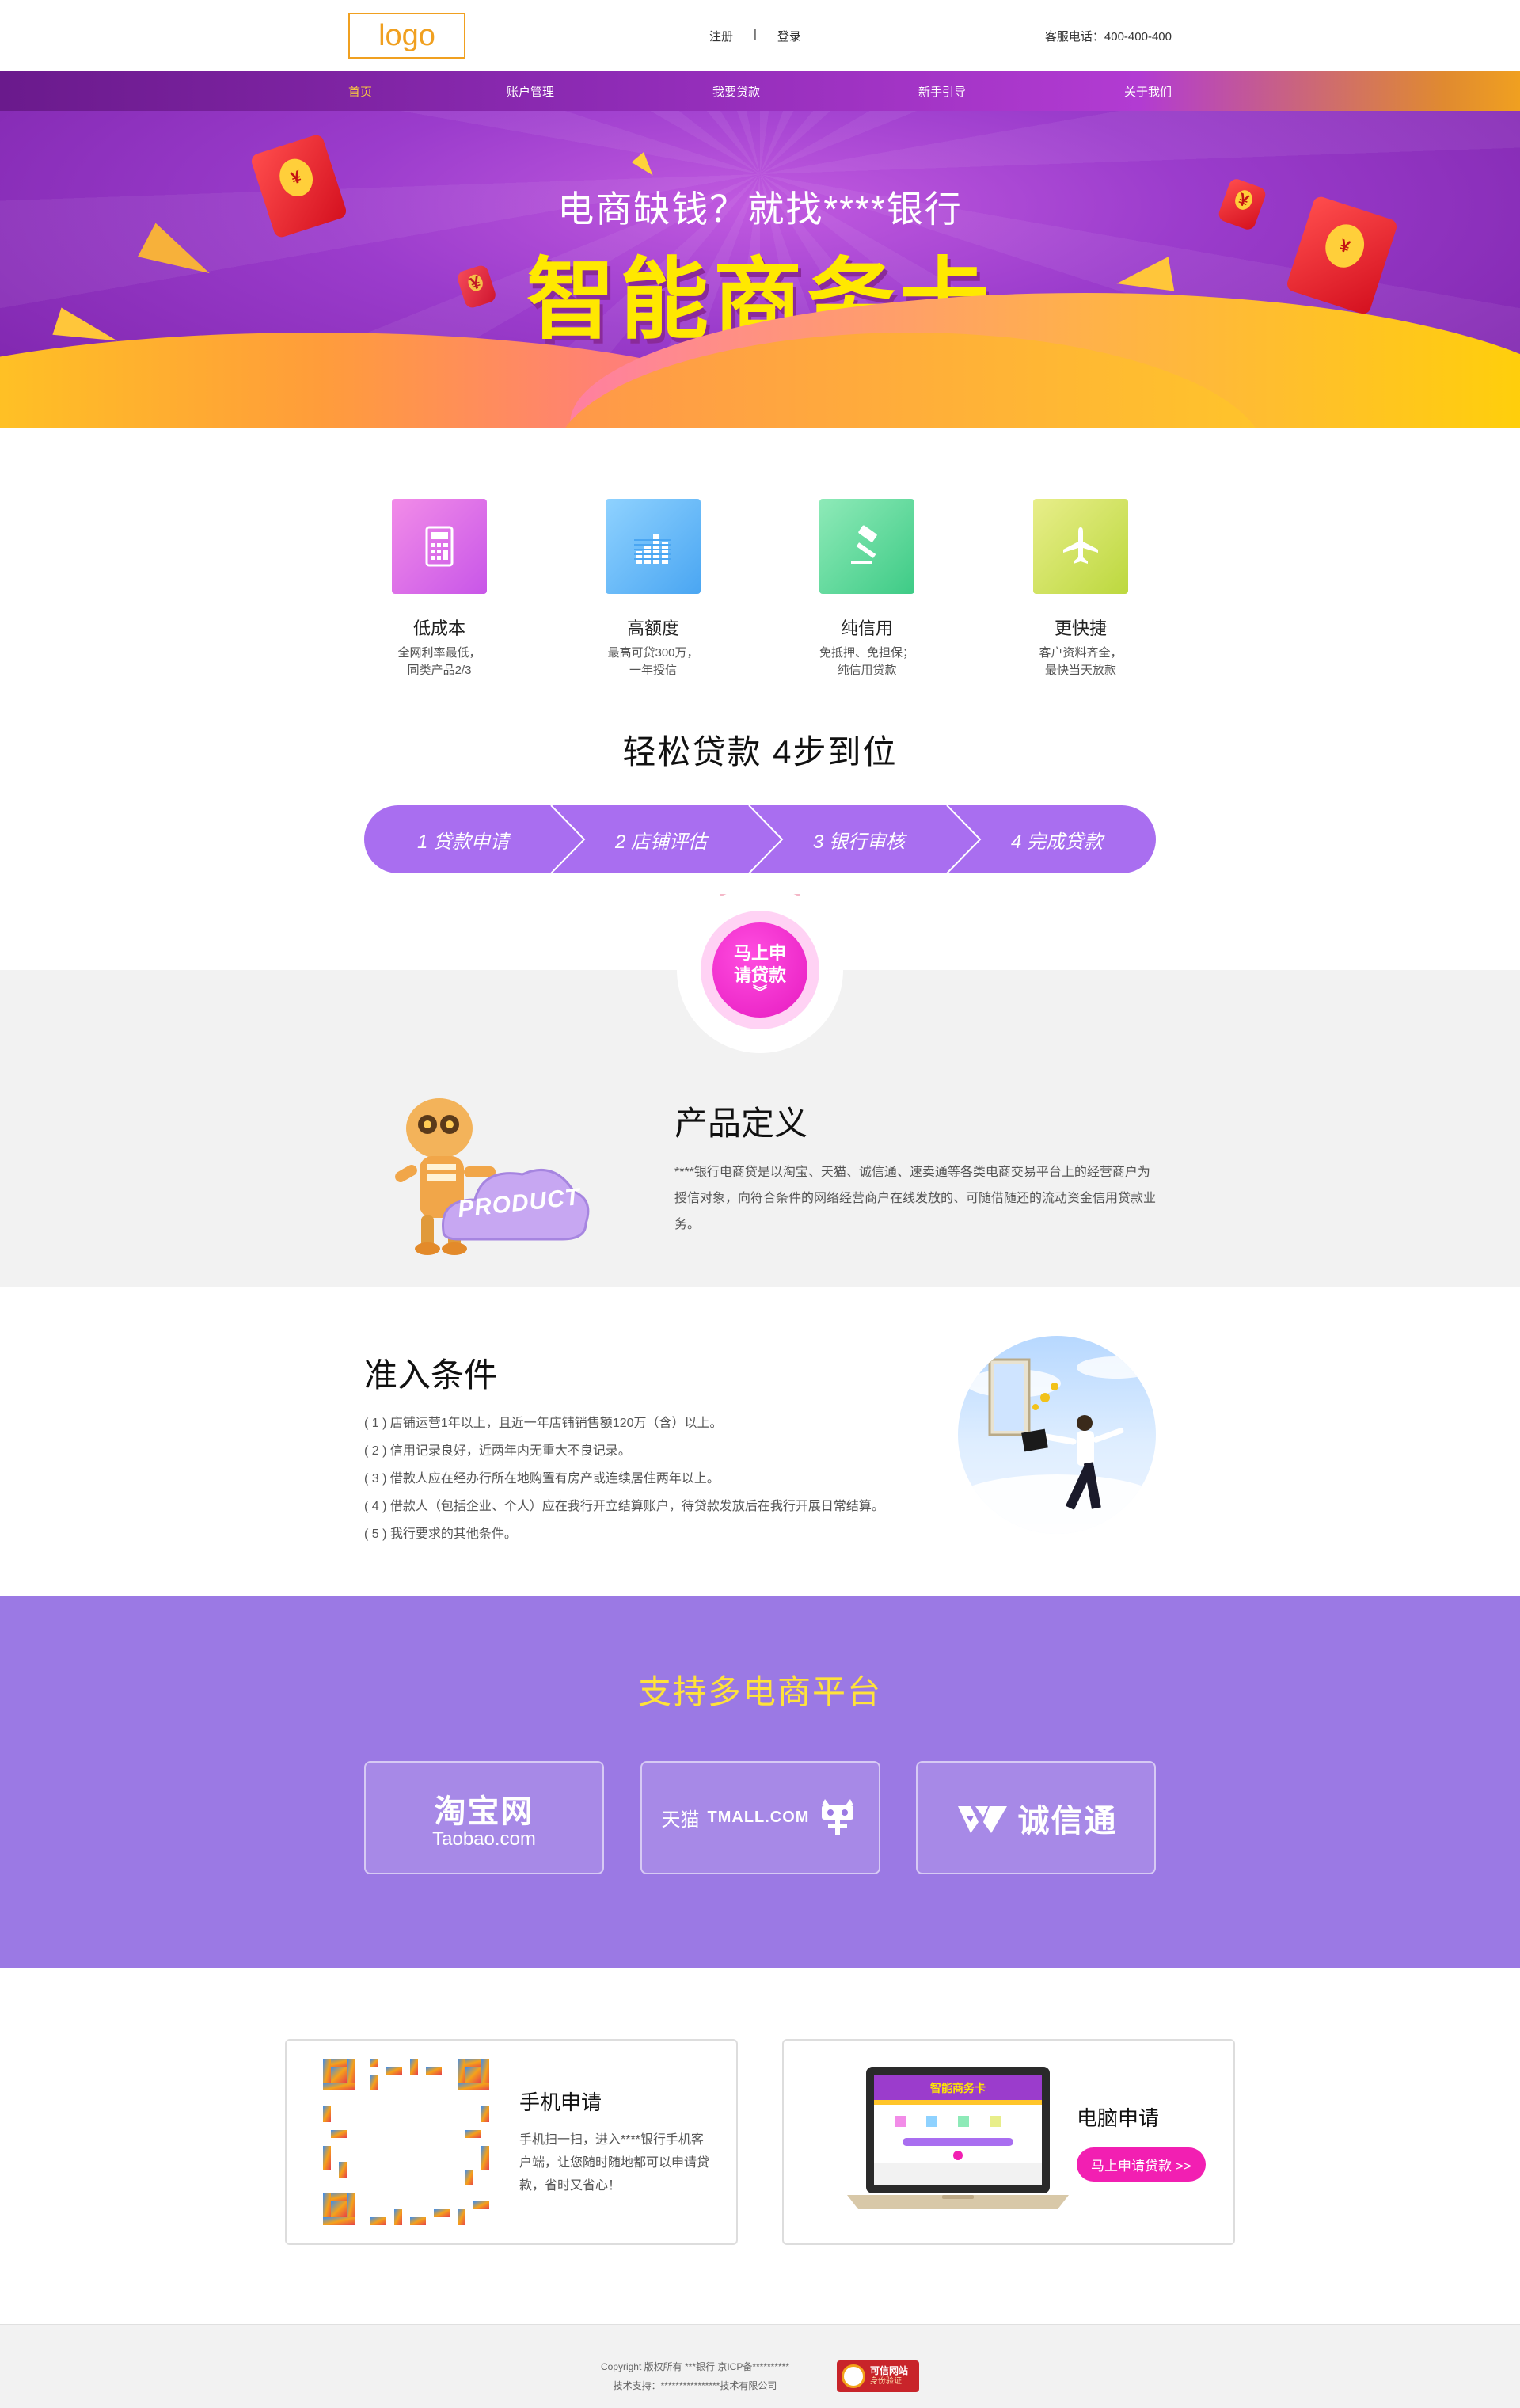  Describe the element at coordinates (497, 1451) in the screenshot. I see `condition-item: ( 2 ) 信用记录良好，近两年内无重大不良记录。` at that location.